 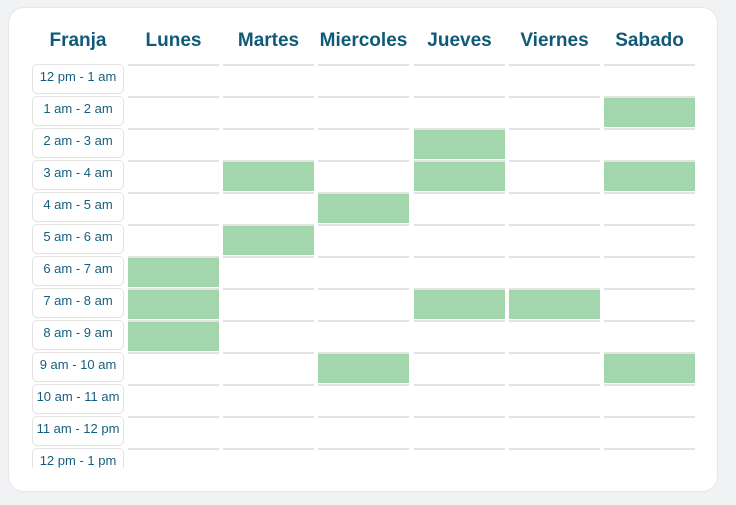 I want to click on header-jueves: Jueves, so click(x=459, y=40).